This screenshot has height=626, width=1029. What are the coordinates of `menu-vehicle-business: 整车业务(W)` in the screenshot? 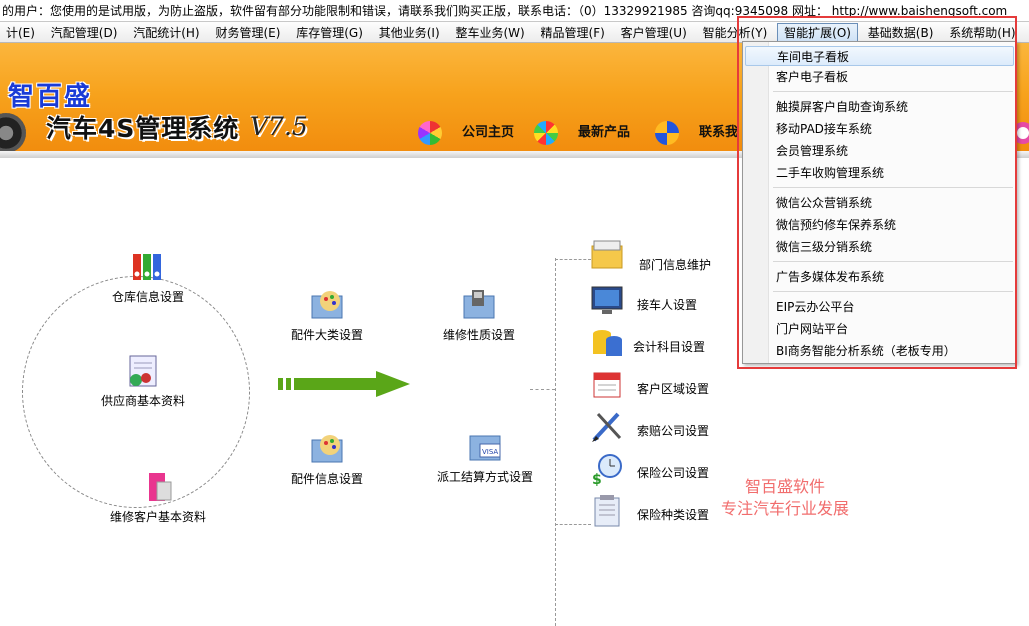 It's located at (489, 33).